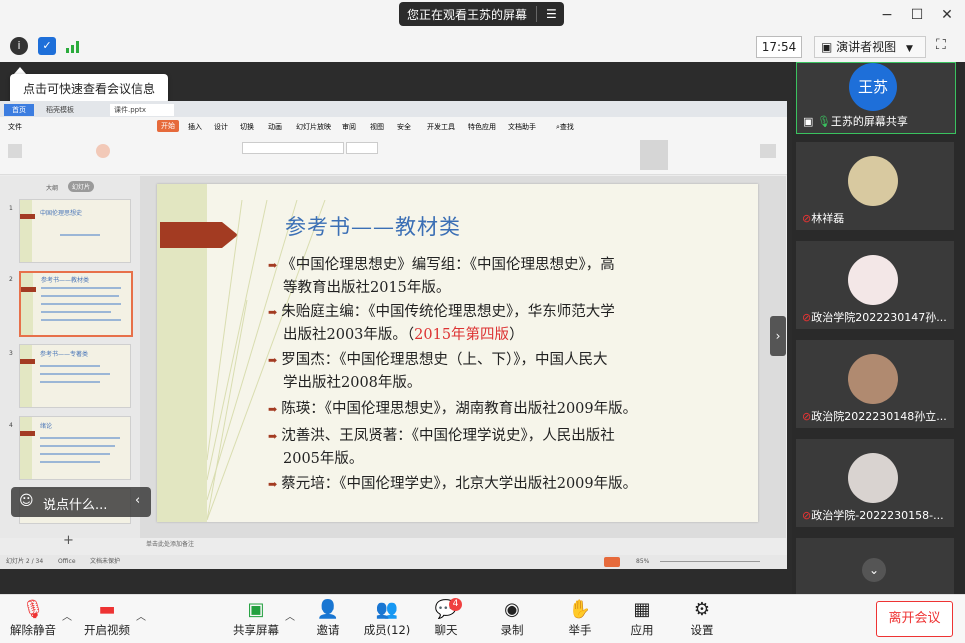  Describe the element at coordinates (195, 127) in the screenshot. I see `menu-insert: 插入` at that location.